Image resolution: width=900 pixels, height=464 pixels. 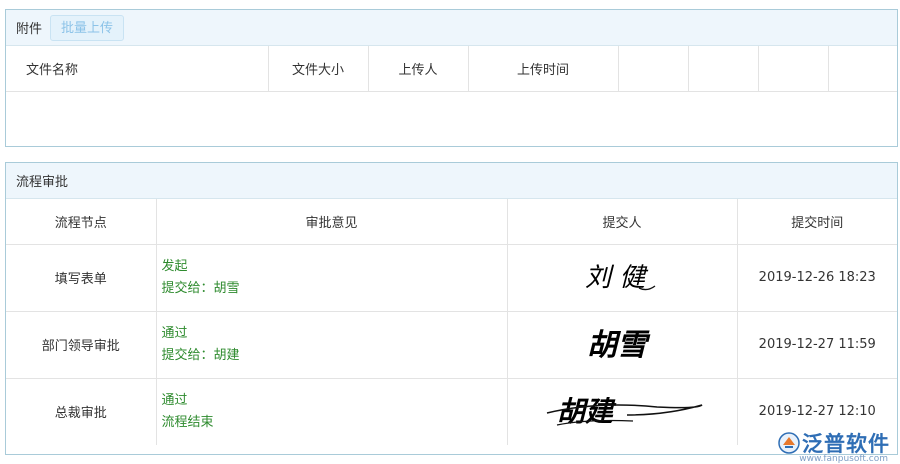 I want to click on attachments-table: 文件名称 文件大小 上传人 上传时间, so click(x=451, y=69).